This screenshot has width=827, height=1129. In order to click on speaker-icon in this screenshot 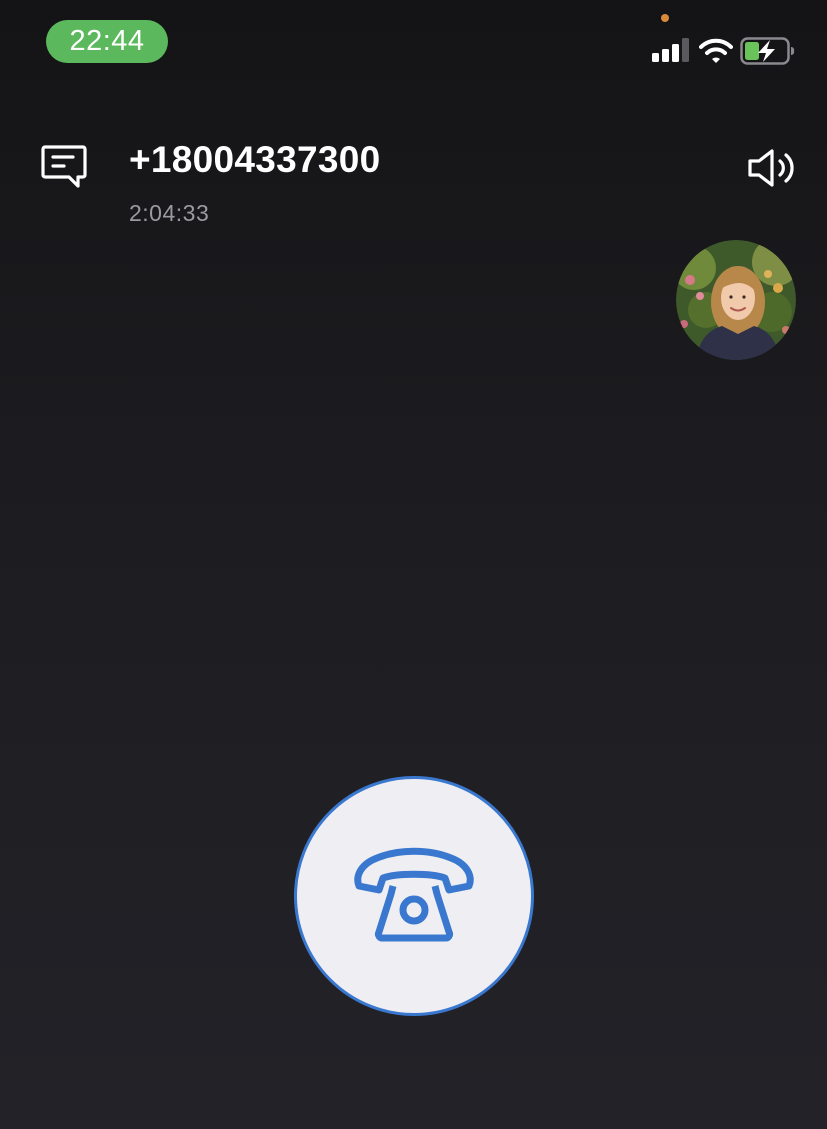, I will do `click(773, 168)`.